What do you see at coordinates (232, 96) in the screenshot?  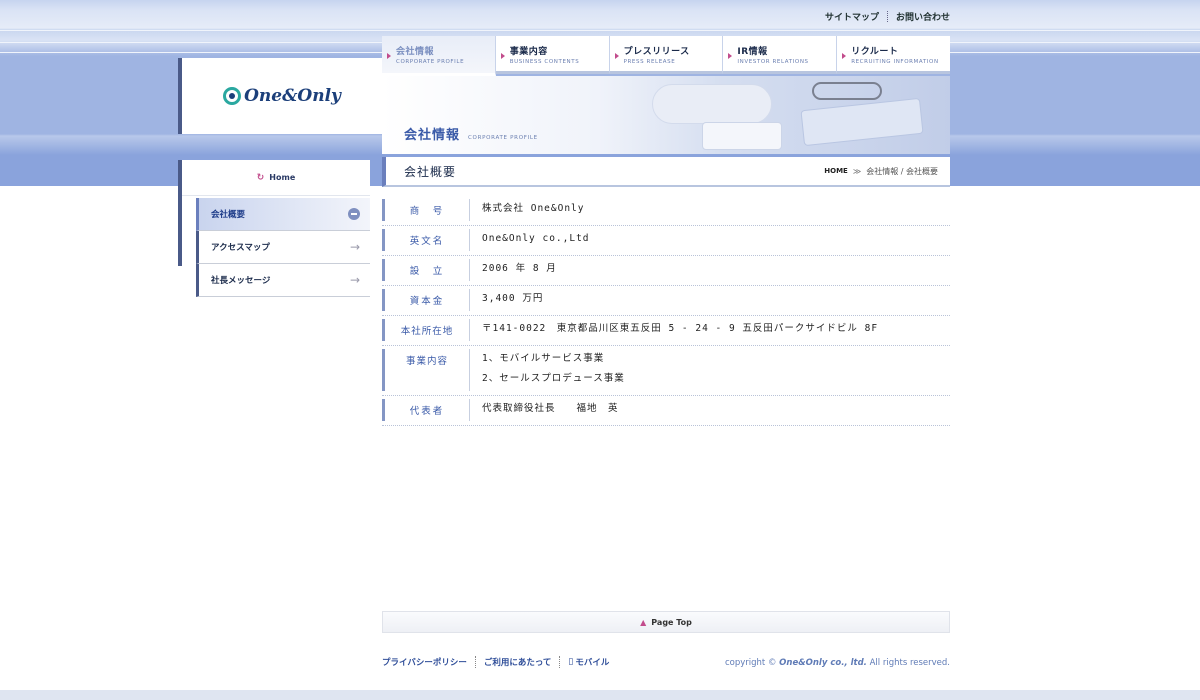 I see `logo-mark-icon` at bounding box center [232, 96].